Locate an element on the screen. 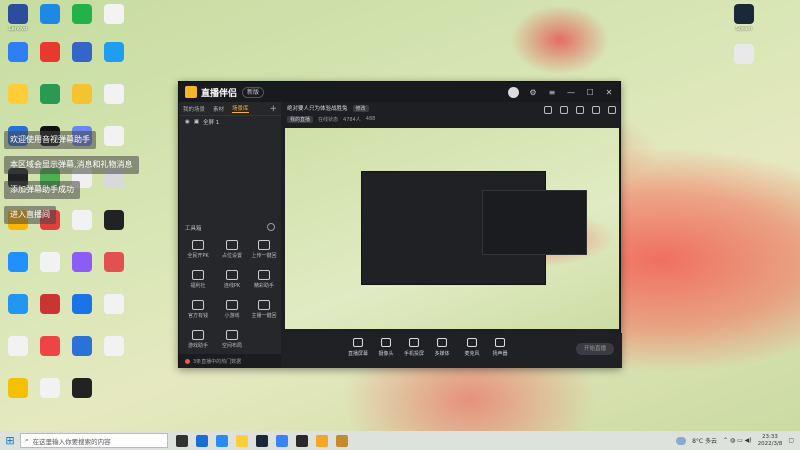 The image size is (800, 450). tool-label: 空间布局 is located at coordinates (231, 346).